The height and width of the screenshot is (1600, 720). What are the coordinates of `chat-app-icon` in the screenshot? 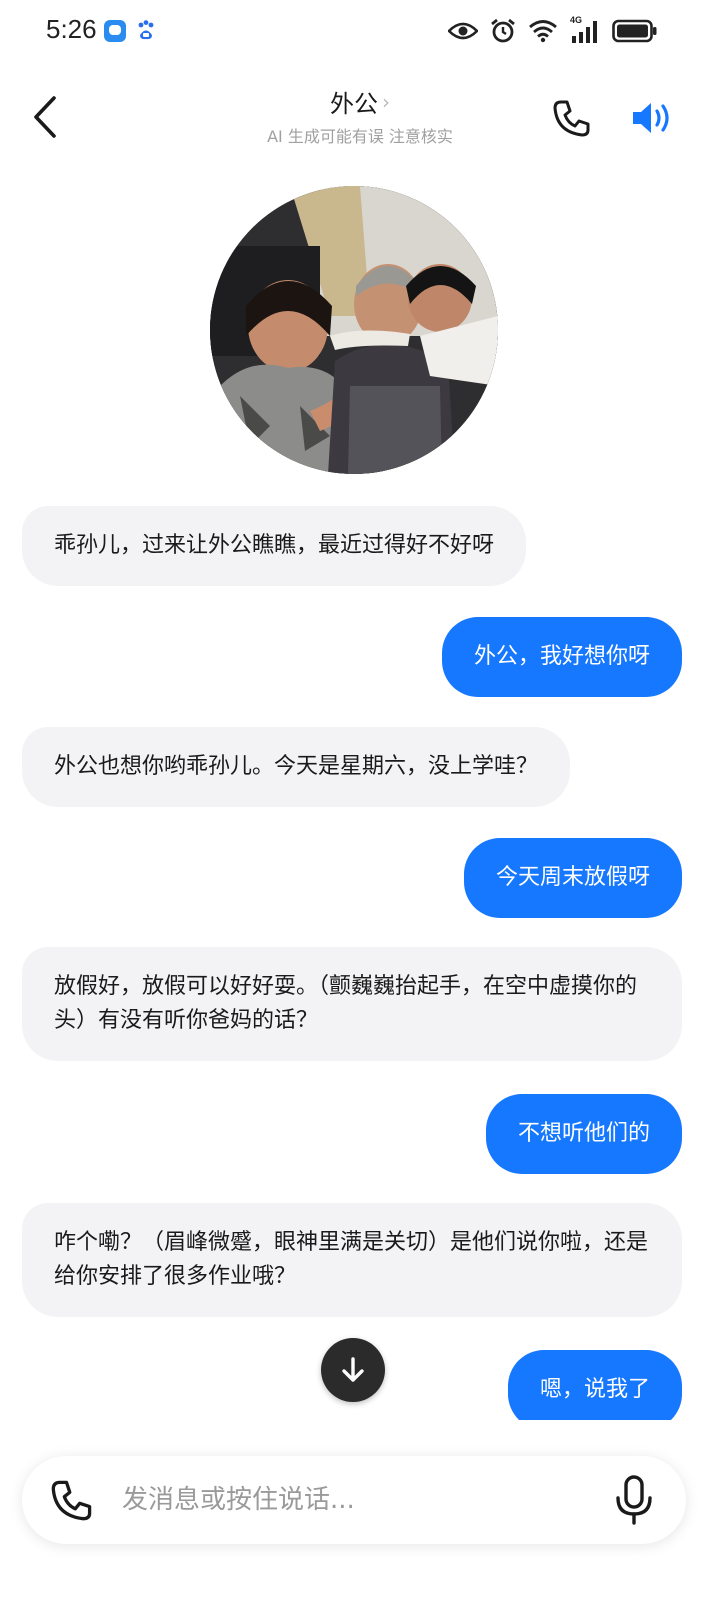 It's located at (115, 31).